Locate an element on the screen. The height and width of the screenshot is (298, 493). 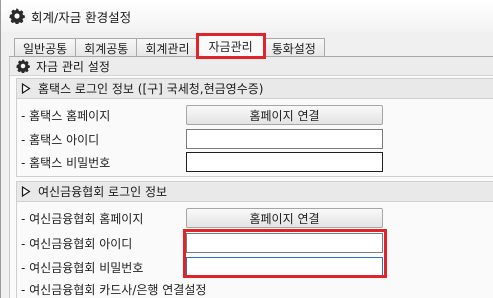
crefia-password-row: - 여신금융협회 비밀번호 is located at coordinates (82, 267).